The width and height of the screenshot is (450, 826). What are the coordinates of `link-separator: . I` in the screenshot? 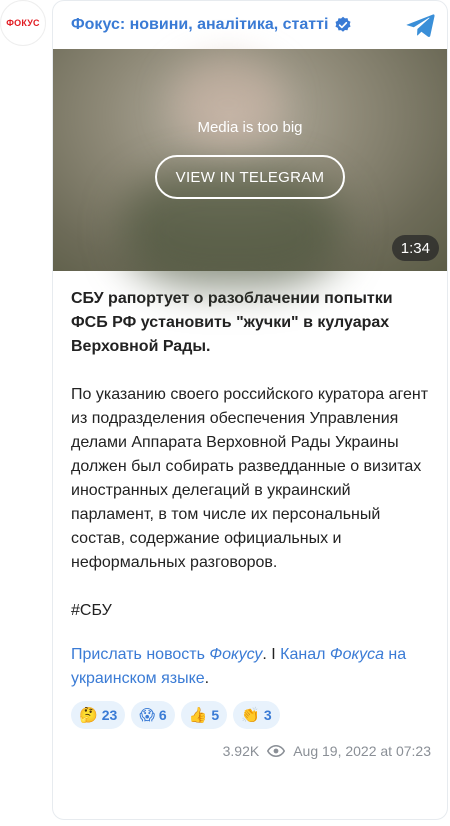 It's located at (271, 654).